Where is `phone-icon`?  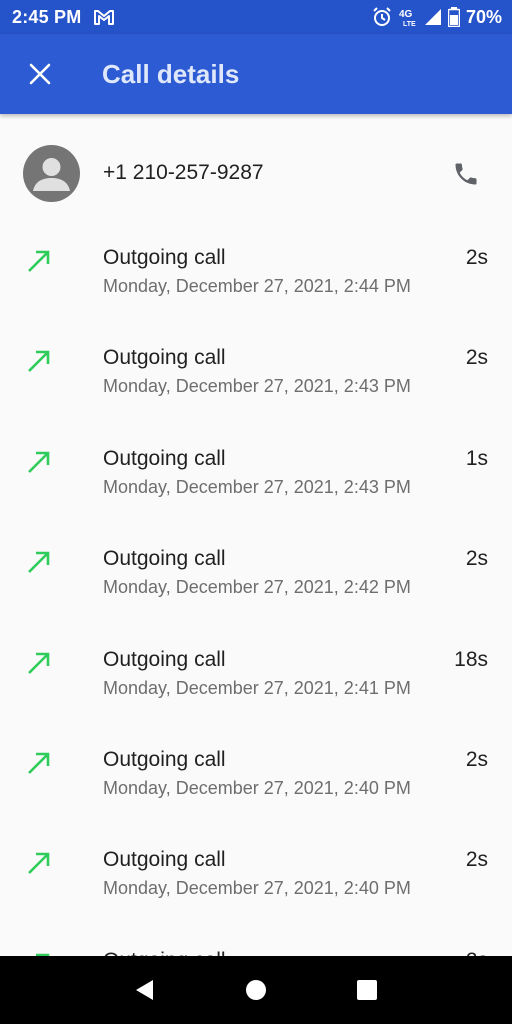
phone-icon is located at coordinates (466, 174).